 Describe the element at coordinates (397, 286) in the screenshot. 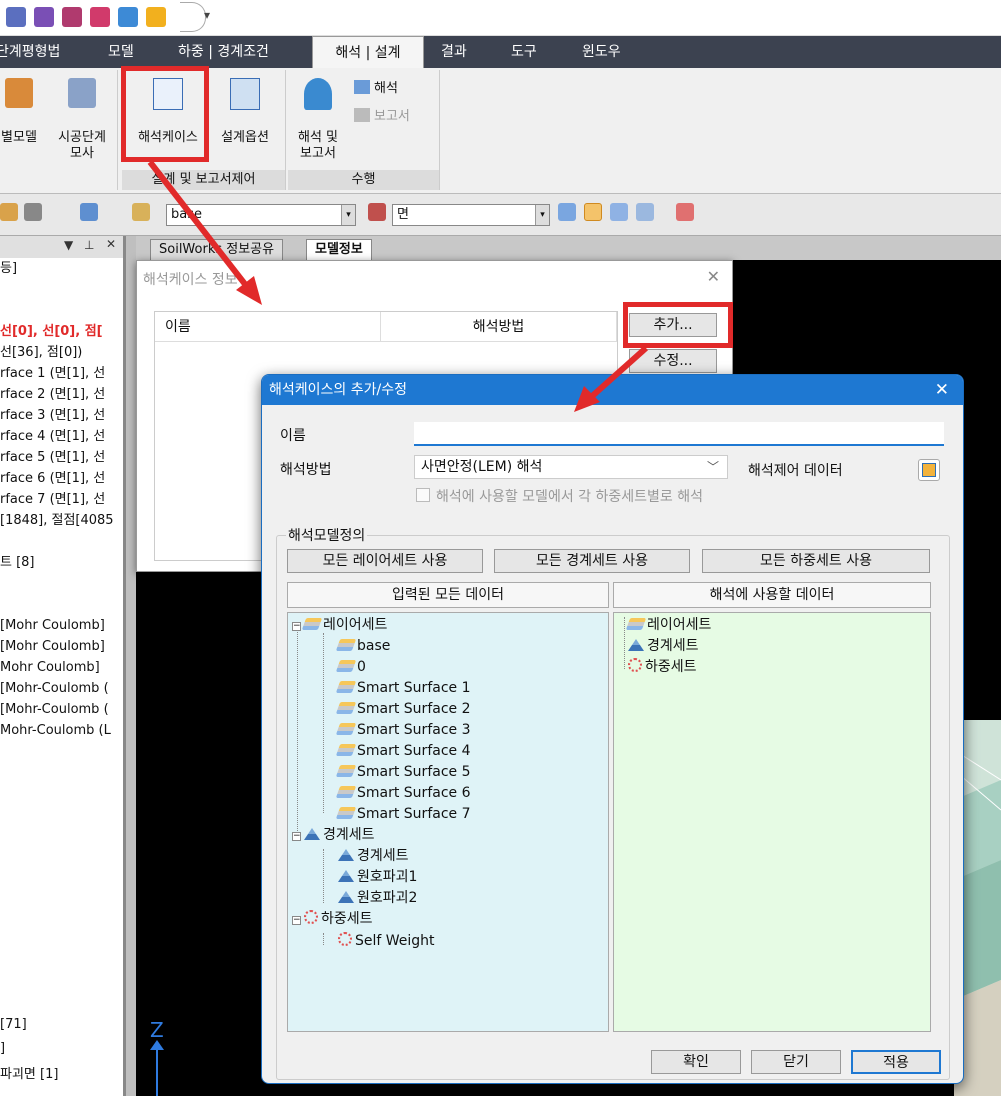

I see `annotation-arrows` at that location.